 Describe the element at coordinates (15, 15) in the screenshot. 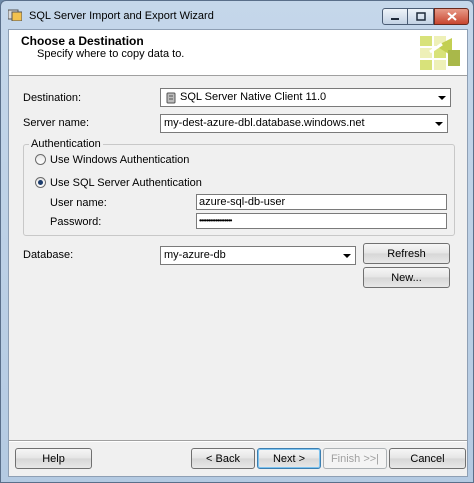

I see `sql-server-icon` at that location.